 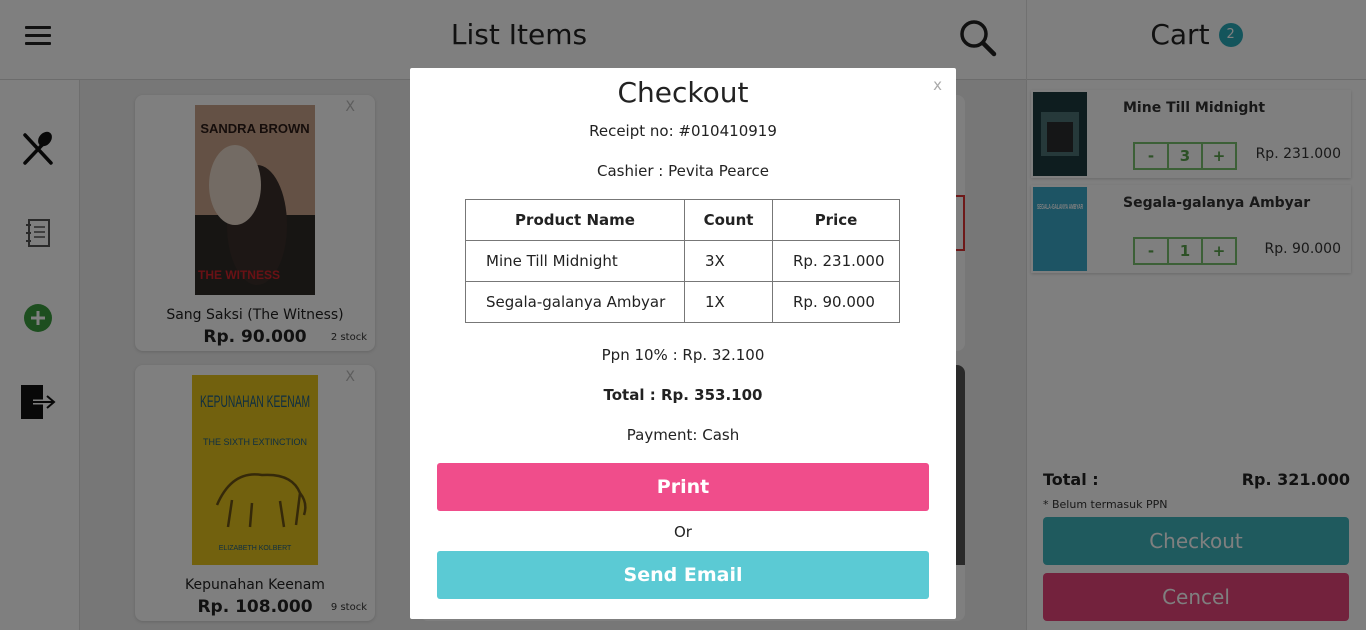 I want to click on column-header: Count, so click(x=728, y=220).